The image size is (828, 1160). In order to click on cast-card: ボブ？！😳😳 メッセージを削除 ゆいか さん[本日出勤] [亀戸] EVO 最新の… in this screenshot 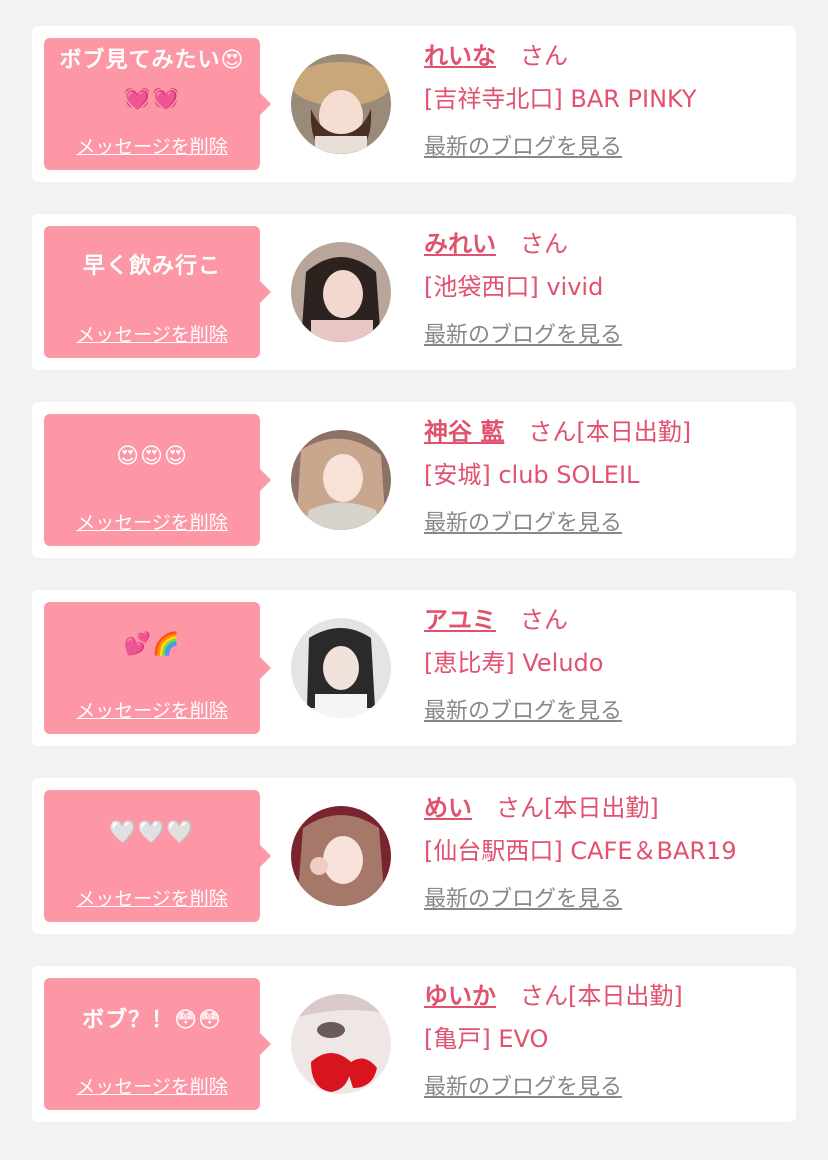, I will do `click(414, 1044)`.